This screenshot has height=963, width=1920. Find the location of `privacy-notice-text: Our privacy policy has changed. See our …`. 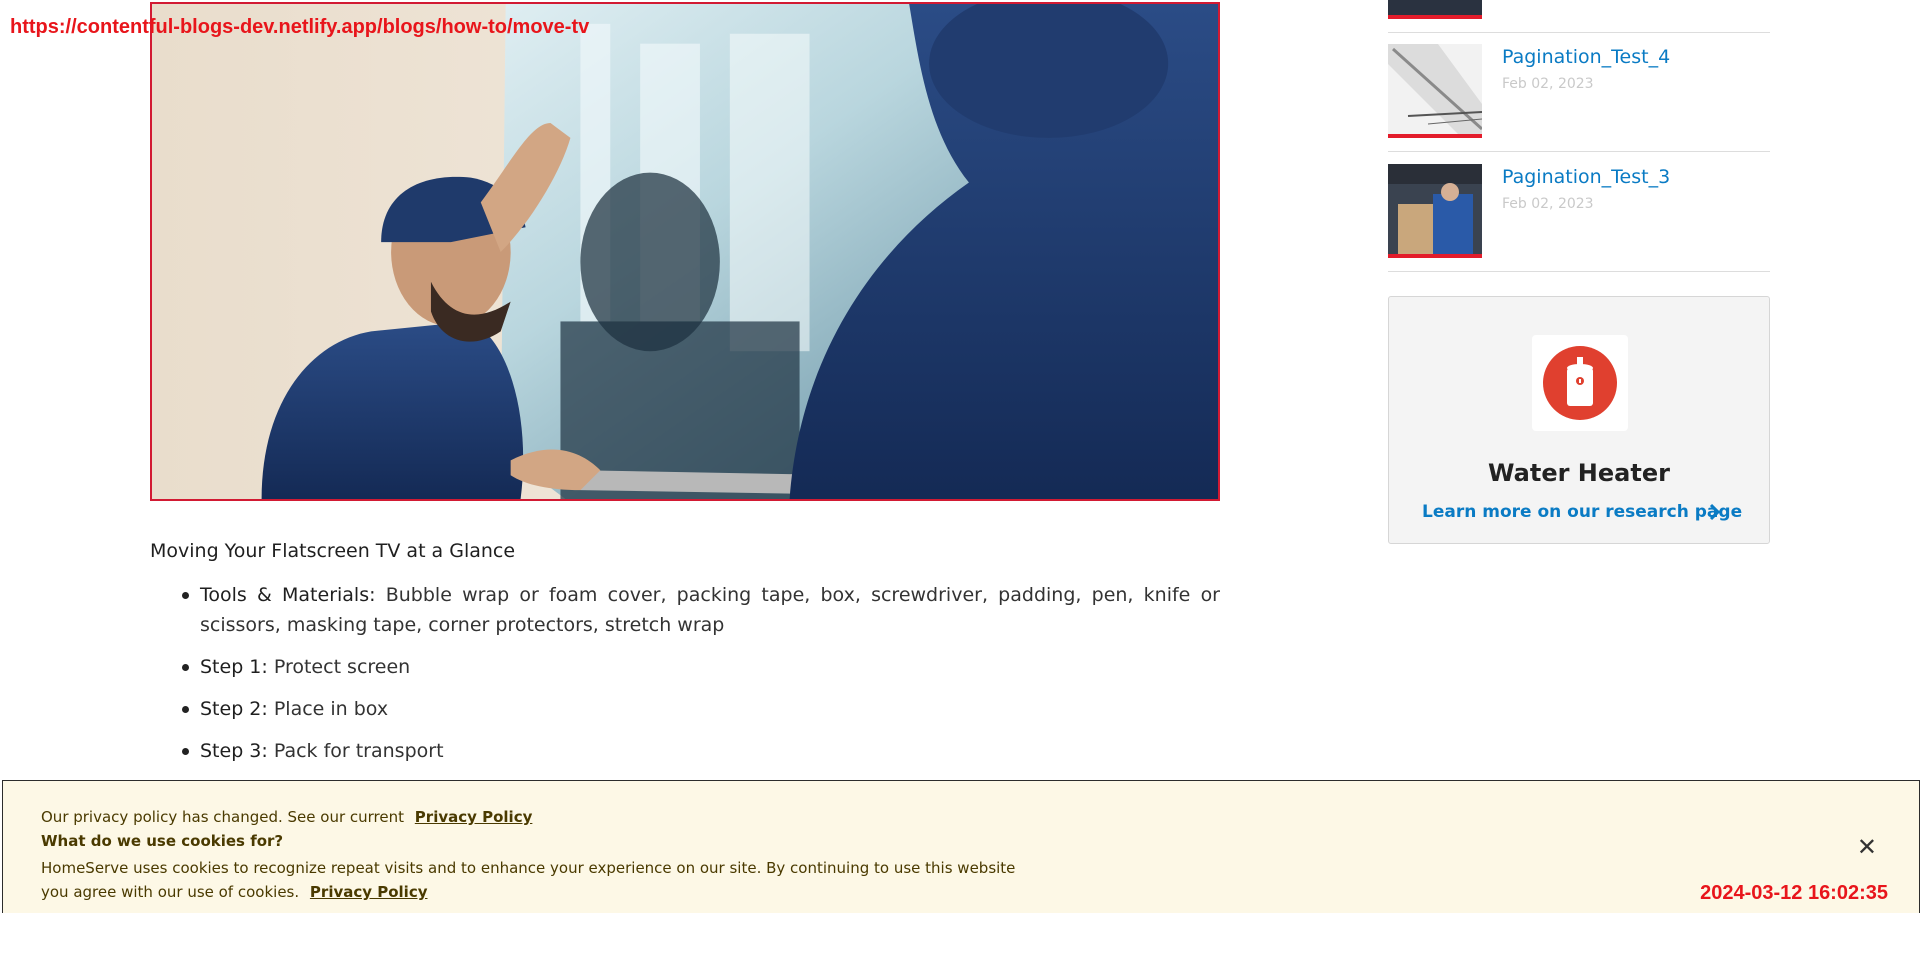

privacy-notice-text: Our privacy policy has changed. See our … is located at coordinates (223, 817).